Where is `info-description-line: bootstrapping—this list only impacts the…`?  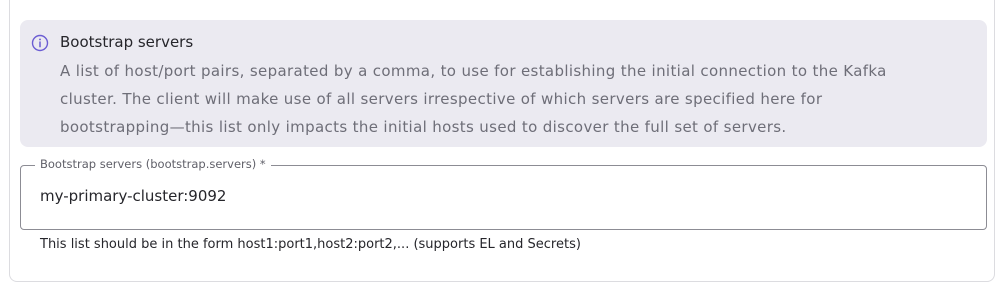 info-description-line: bootstrapping—this list only impacts the… is located at coordinates (423, 127).